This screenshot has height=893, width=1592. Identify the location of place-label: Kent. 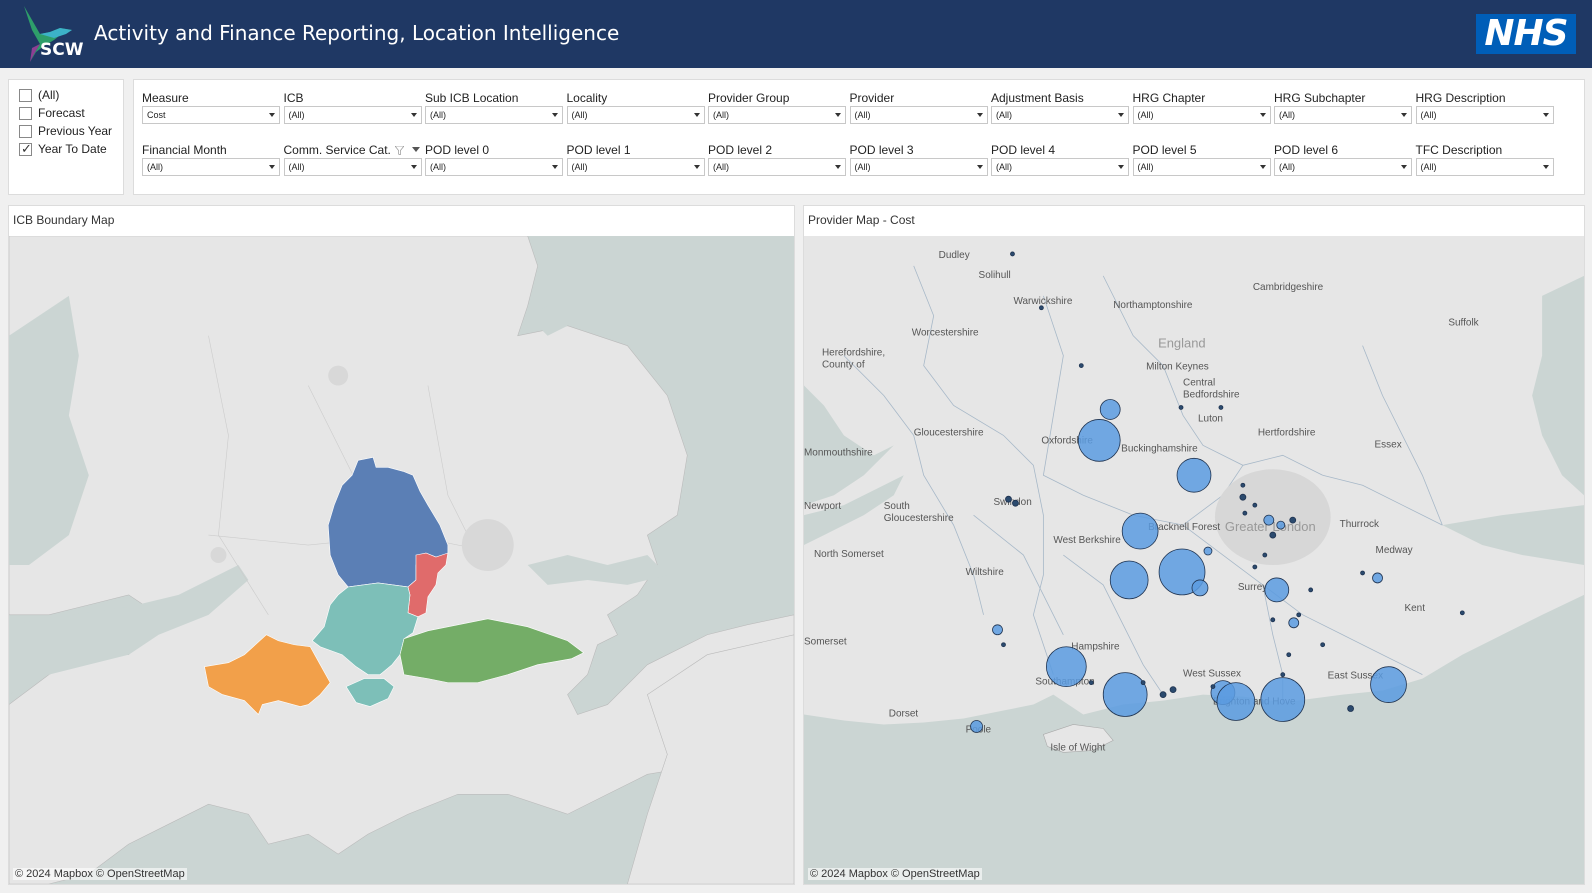
(1414, 608).